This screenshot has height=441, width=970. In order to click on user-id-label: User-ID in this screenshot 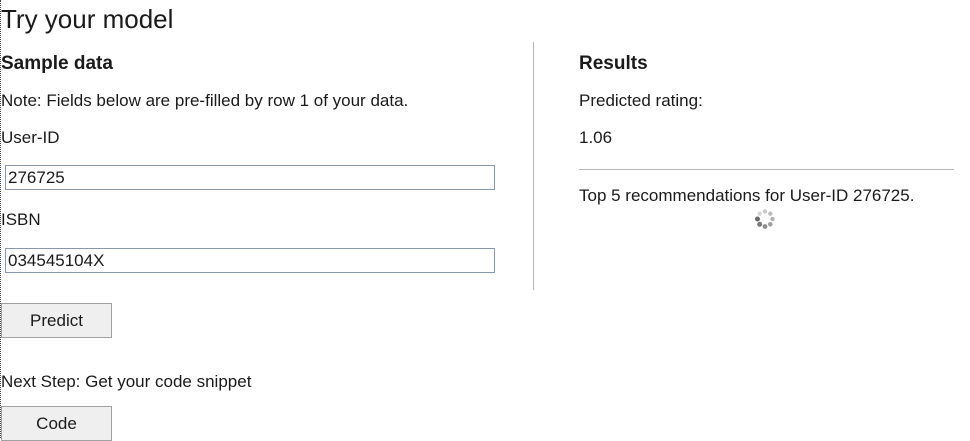, I will do `click(30, 137)`.